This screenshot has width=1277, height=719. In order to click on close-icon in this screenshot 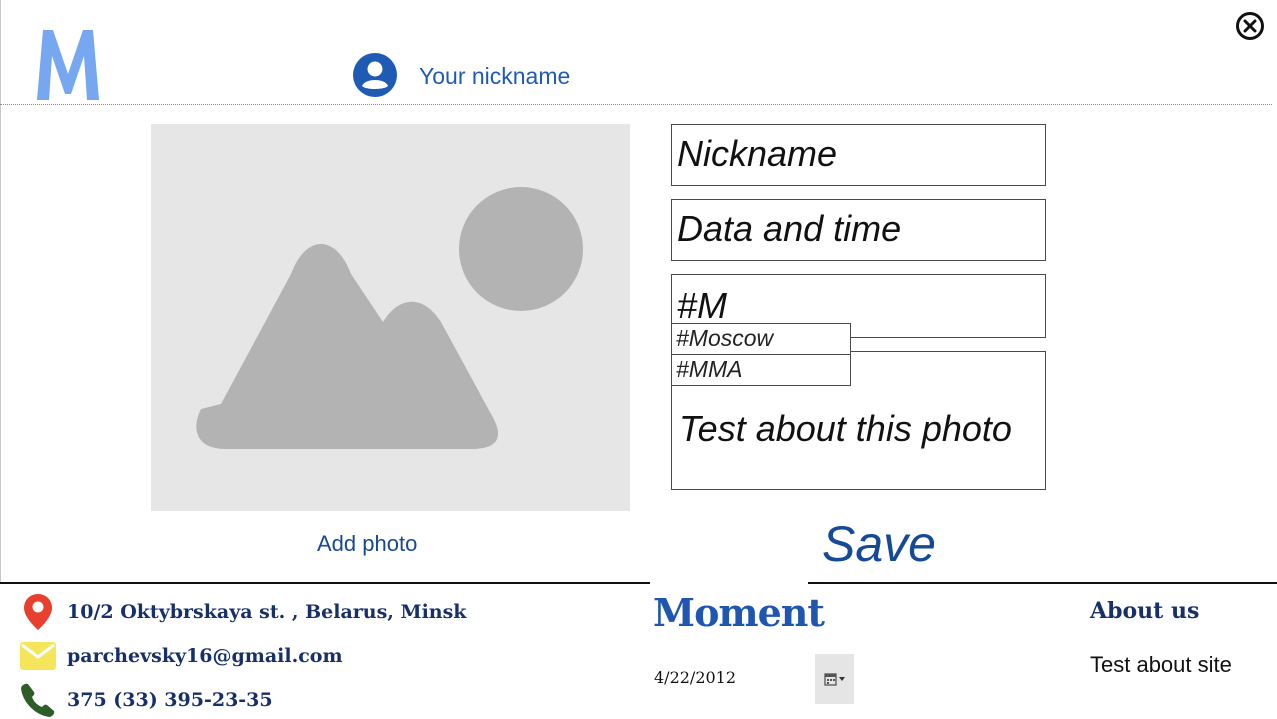, I will do `click(1250, 26)`.